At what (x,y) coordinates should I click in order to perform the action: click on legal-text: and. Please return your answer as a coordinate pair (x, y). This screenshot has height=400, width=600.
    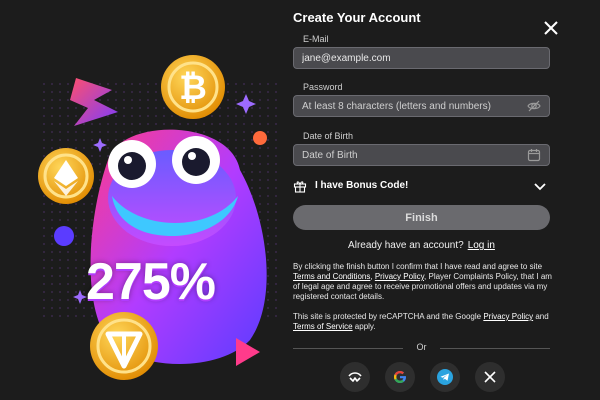
    Looking at the image, I should click on (541, 316).